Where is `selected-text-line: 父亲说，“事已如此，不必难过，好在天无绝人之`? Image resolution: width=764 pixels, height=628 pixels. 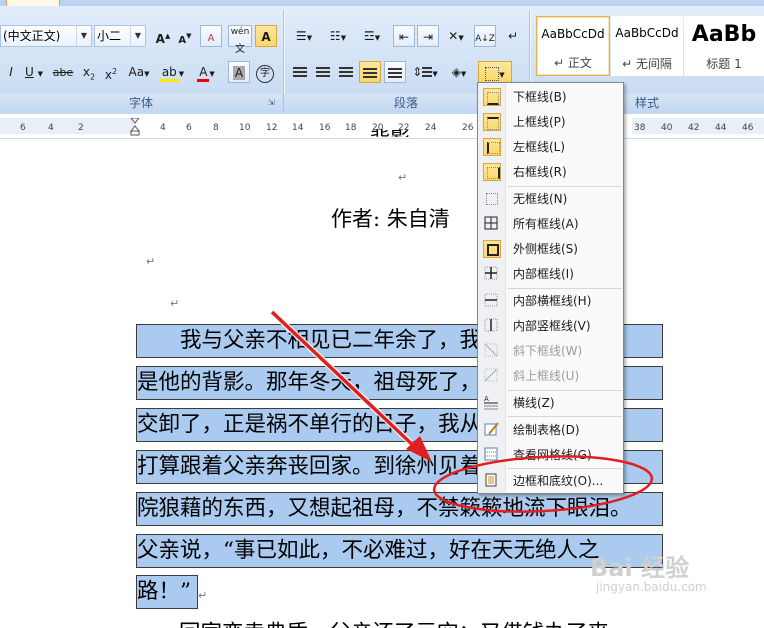 selected-text-line: 父亲说，“事已如此，不必难过，好在天无绝人之 is located at coordinates (399, 551).